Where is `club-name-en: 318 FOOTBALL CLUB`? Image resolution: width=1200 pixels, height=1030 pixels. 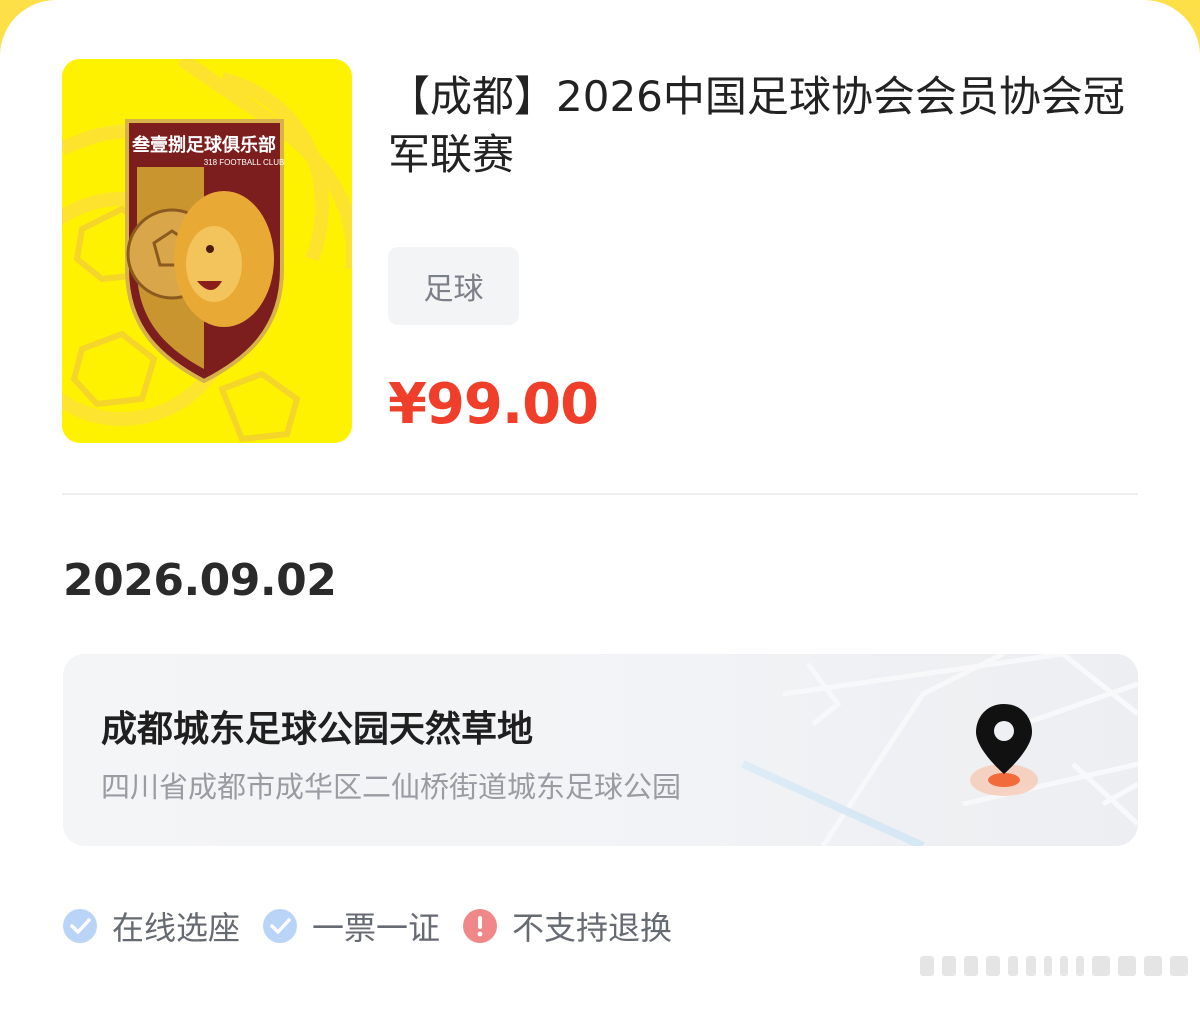 club-name-en: 318 FOOTBALL CLUB is located at coordinates (244, 162).